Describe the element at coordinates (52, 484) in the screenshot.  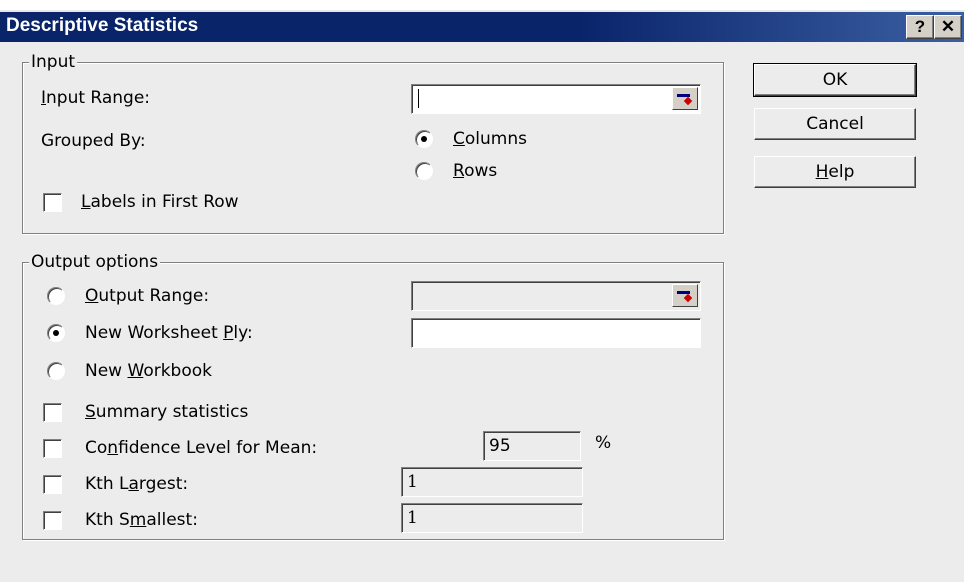
I see `kth-largest-checkbox` at that location.